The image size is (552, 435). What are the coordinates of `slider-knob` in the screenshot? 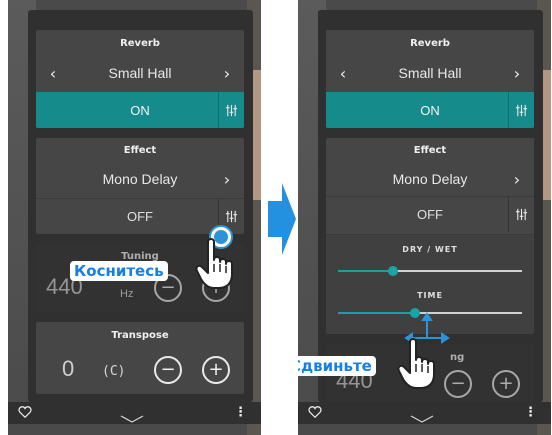 It's located at (393, 271).